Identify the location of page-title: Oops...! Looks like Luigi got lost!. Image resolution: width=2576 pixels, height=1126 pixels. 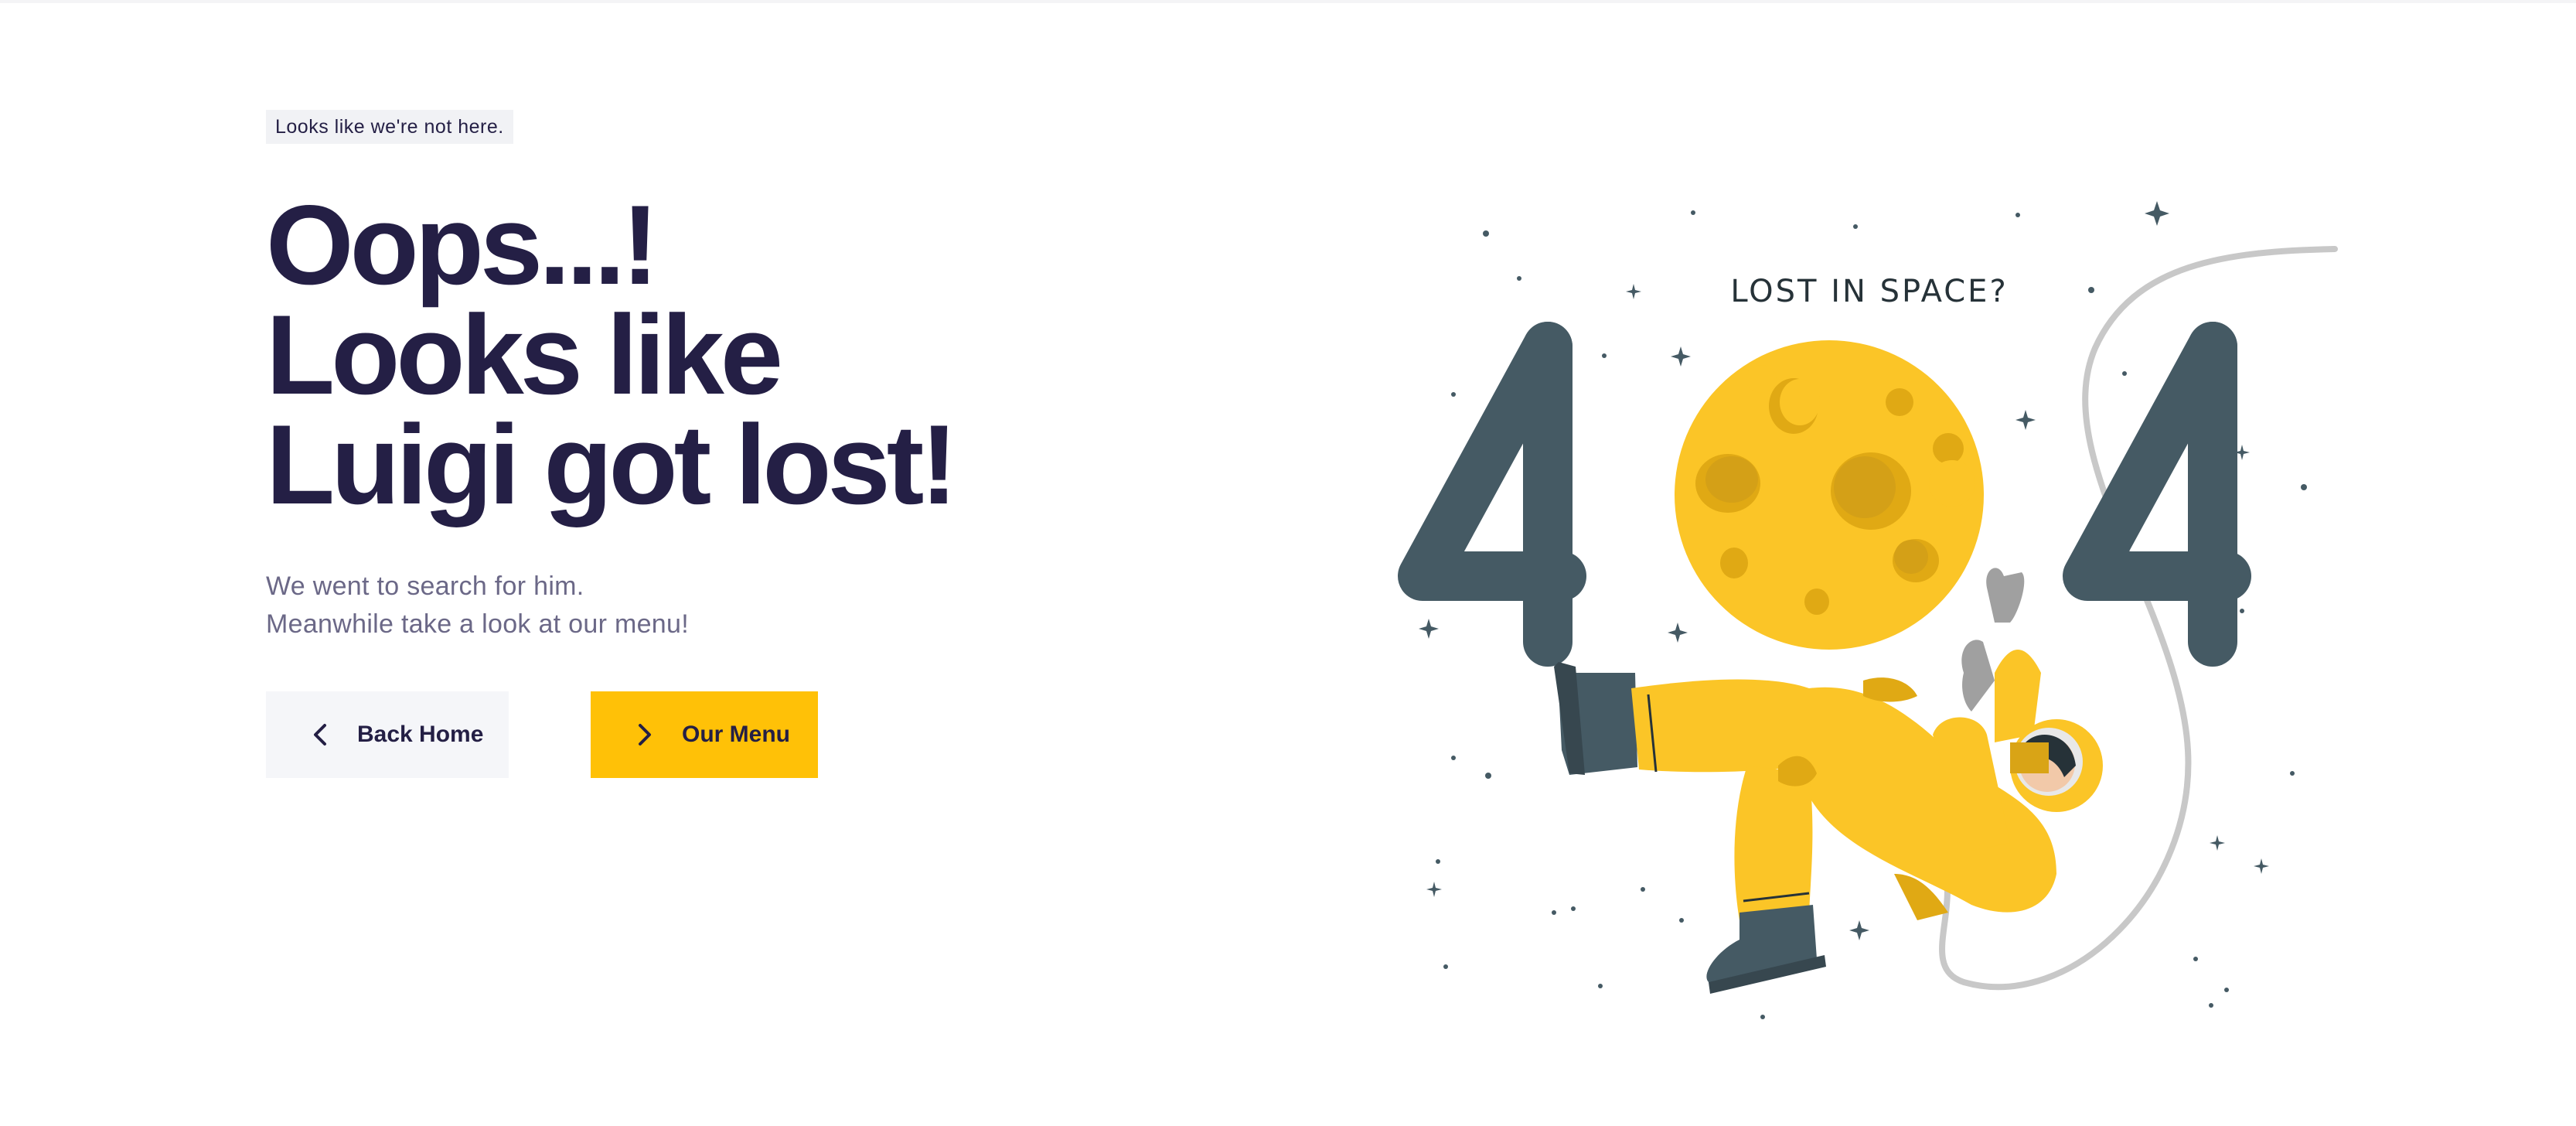
(730, 354).